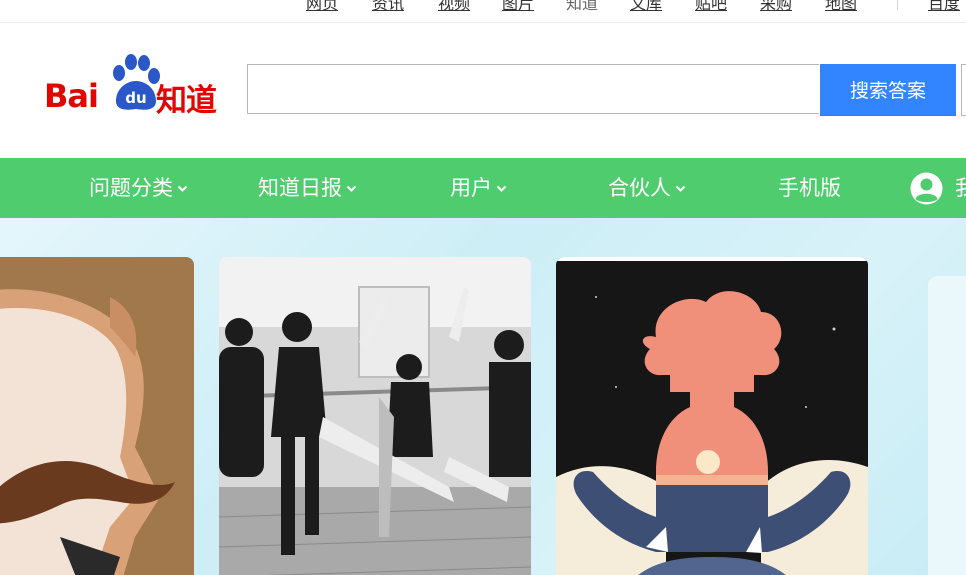 The image size is (966, 575). Describe the element at coordinates (947, 425) in the screenshot. I see `banner-card-partial` at that location.